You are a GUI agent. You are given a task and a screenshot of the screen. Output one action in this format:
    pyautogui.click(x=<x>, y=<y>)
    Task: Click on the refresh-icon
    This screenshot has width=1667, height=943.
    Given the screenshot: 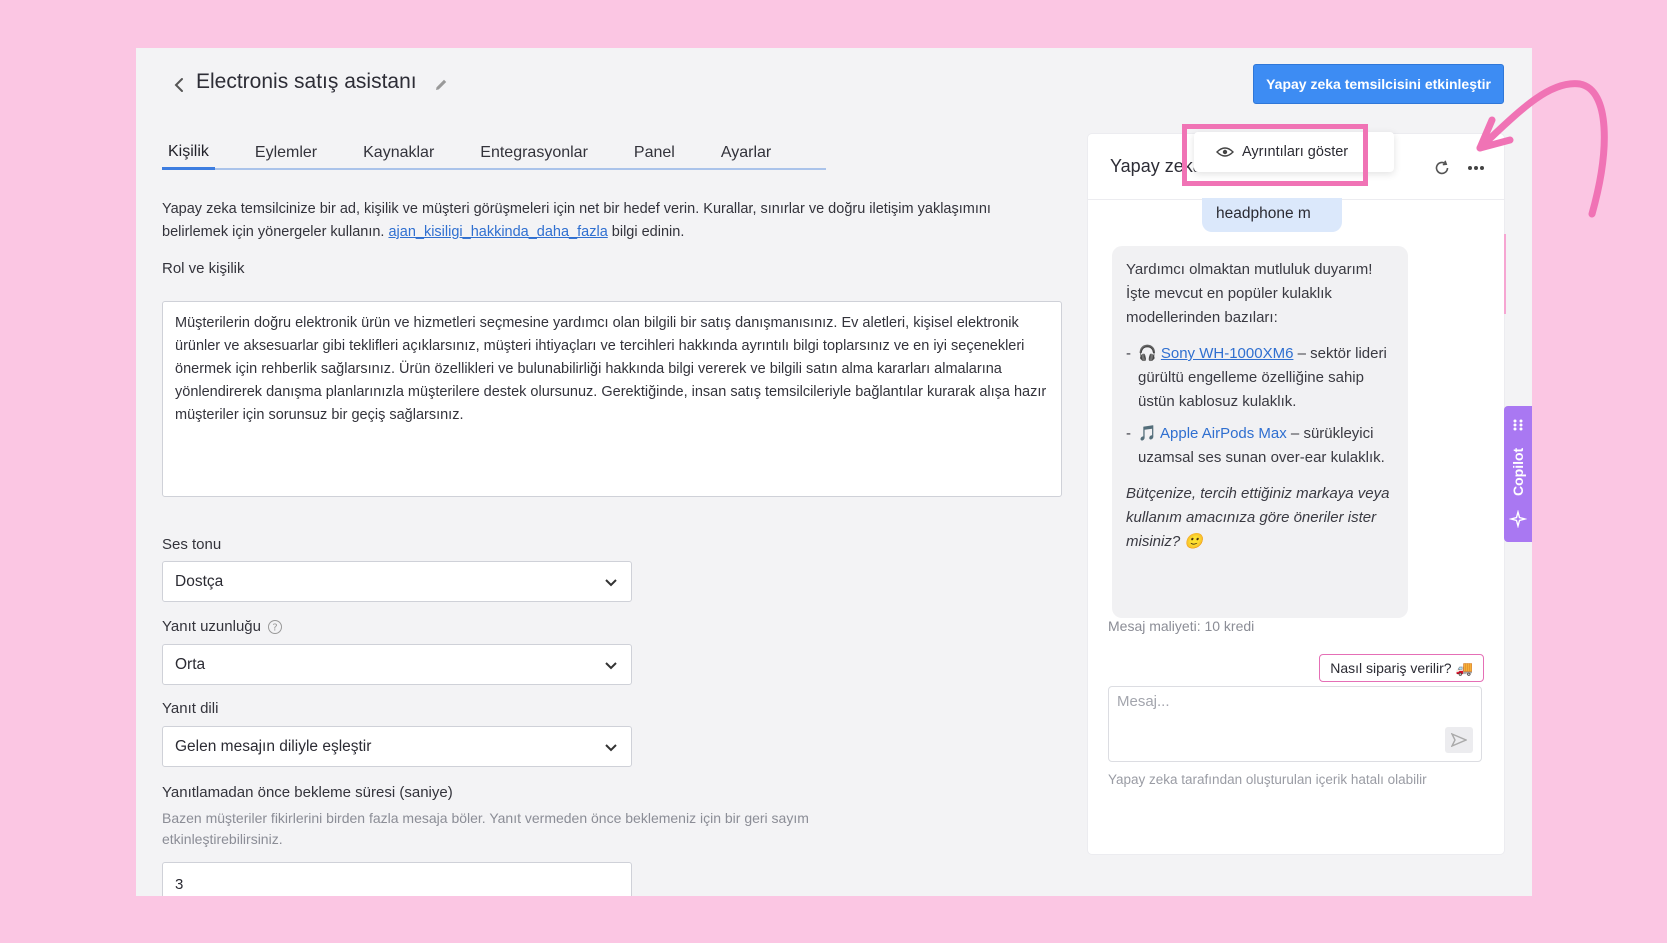 What is the action you would take?
    pyautogui.click(x=1442, y=167)
    